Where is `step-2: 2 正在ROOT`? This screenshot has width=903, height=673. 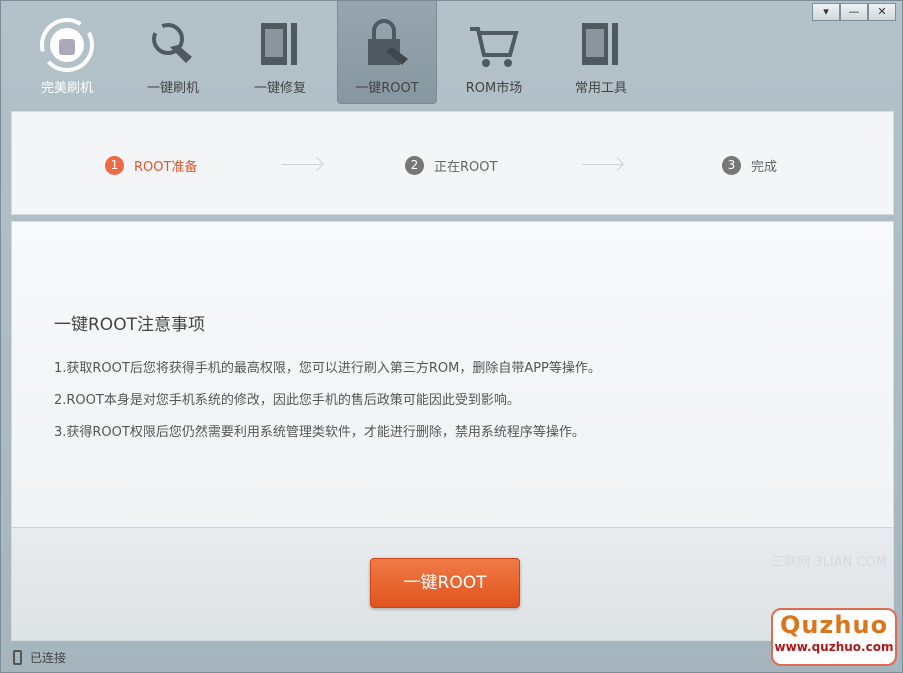
step-2: 2 正在ROOT is located at coordinates (451, 165).